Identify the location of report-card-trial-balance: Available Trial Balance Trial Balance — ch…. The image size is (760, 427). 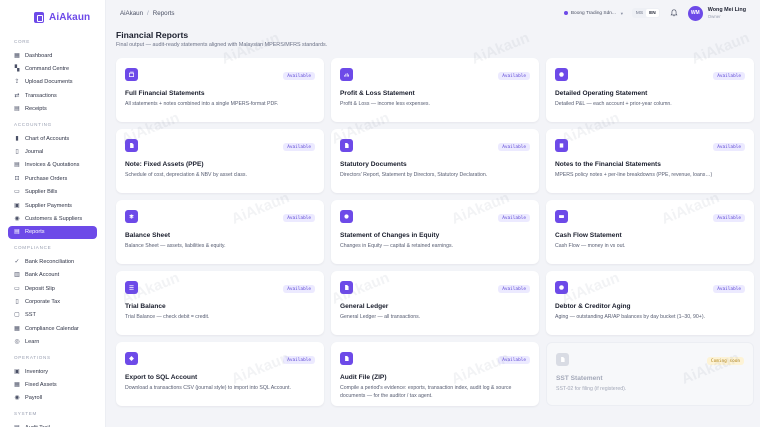
(220, 303).